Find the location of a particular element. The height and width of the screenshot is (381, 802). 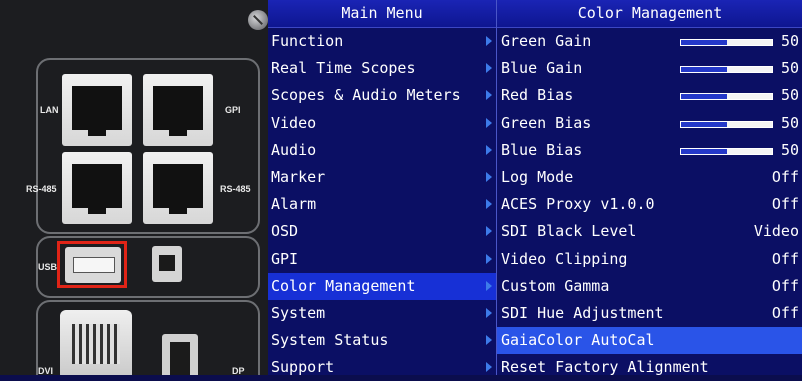

color-setting-row: GaiaColor AutoCal is located at coordinates (649, 341).